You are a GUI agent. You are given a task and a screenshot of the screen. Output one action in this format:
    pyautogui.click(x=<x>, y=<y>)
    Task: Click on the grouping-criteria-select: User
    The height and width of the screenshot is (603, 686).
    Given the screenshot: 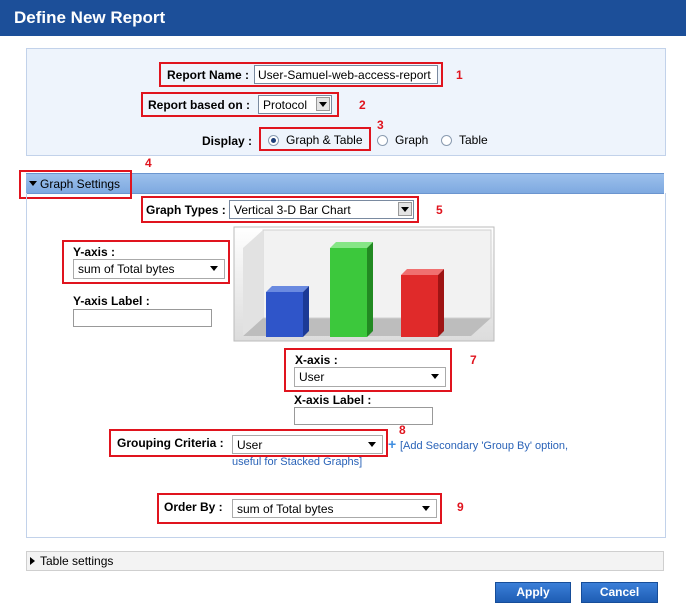 What is the action you would take?
    pyautogui.click(x=307, y=444)
    